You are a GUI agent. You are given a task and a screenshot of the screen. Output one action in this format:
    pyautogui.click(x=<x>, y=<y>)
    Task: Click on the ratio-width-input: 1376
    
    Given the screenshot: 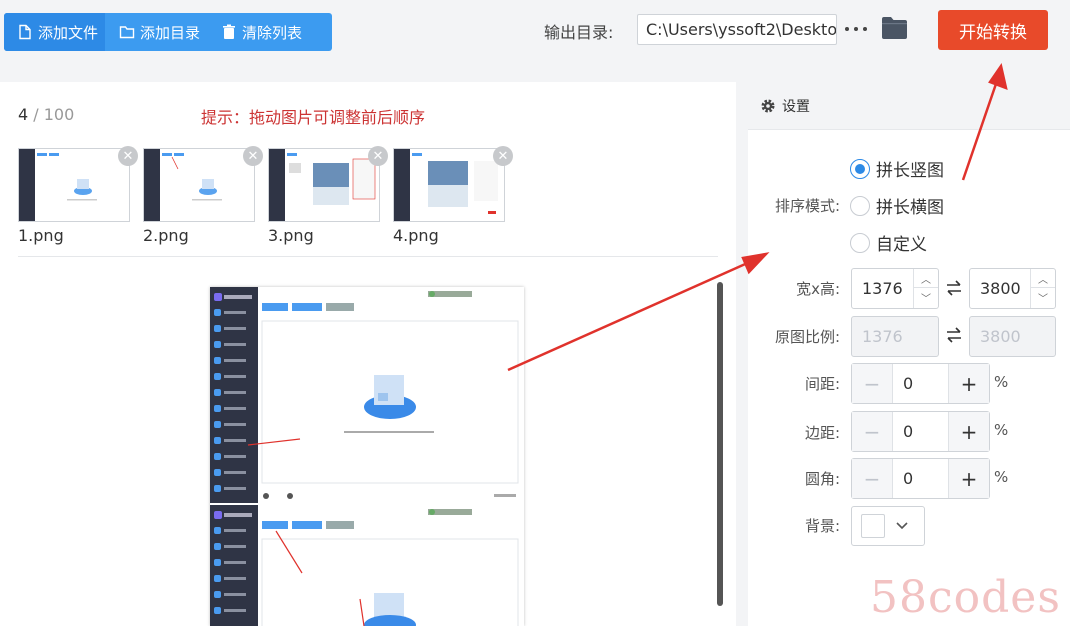 What is the action you would take?
    pyautogui.click(x=895, y=336)
    